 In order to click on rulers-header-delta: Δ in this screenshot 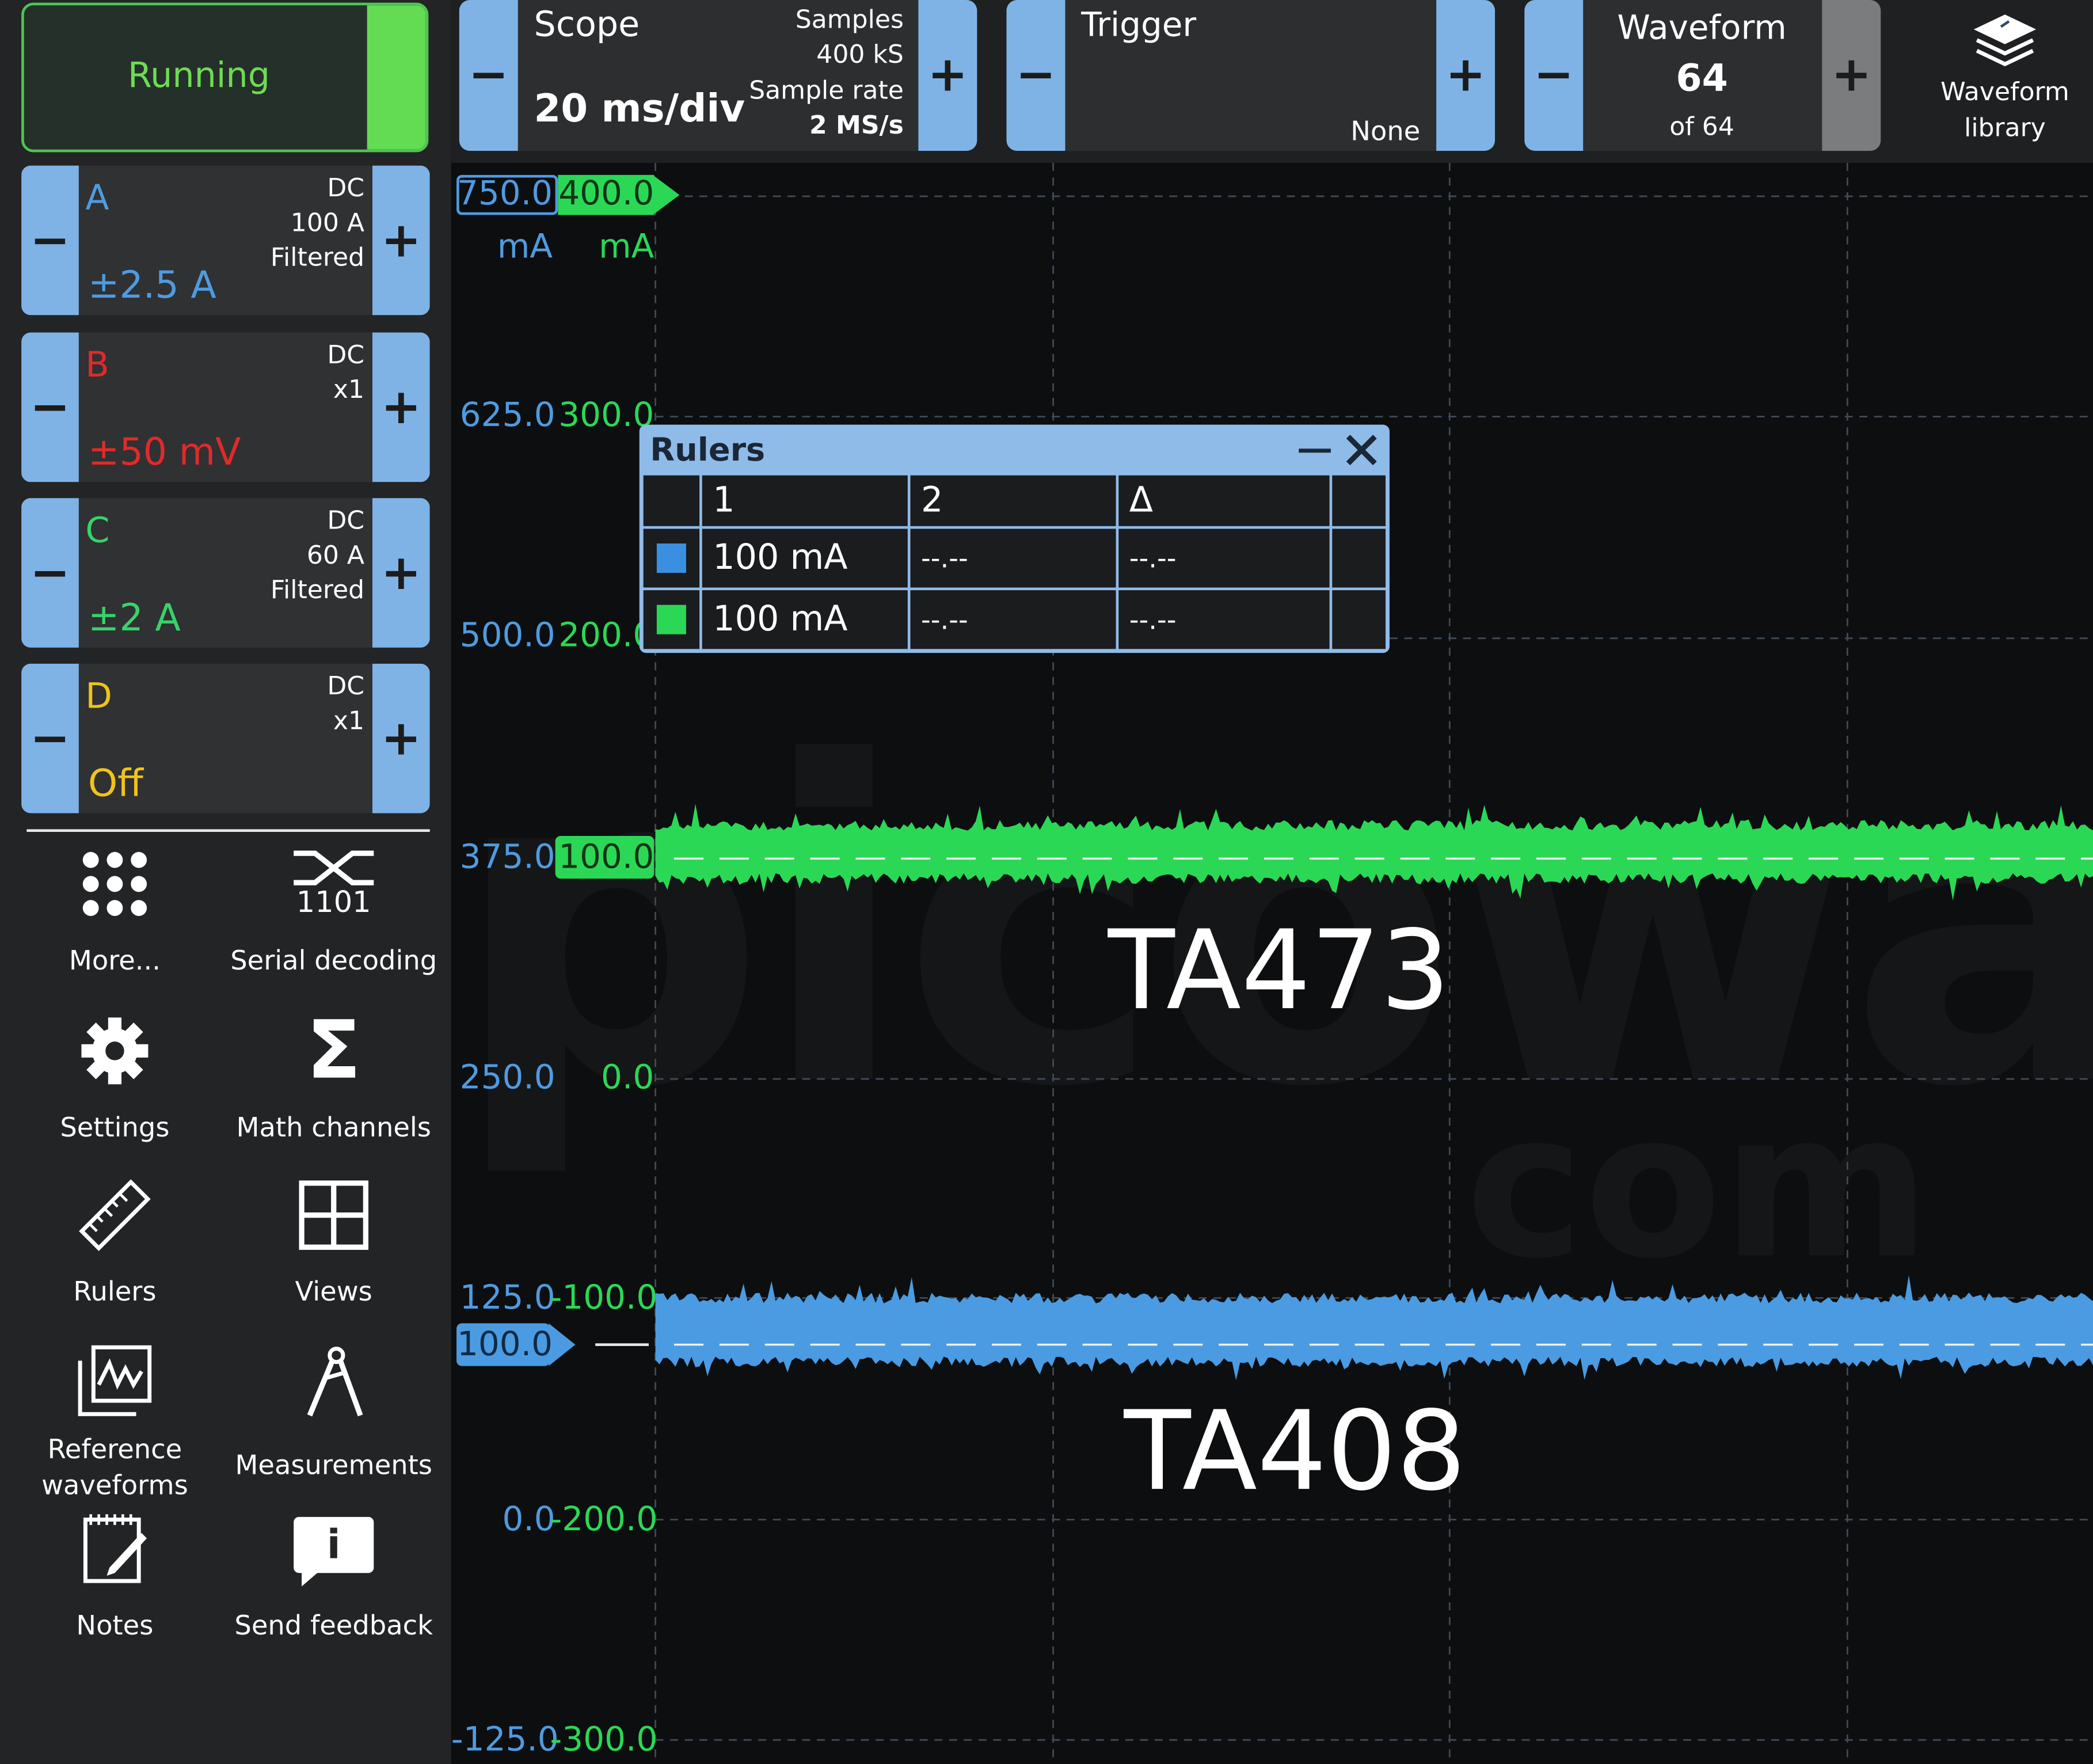, I will do `click(1224, 501)`.